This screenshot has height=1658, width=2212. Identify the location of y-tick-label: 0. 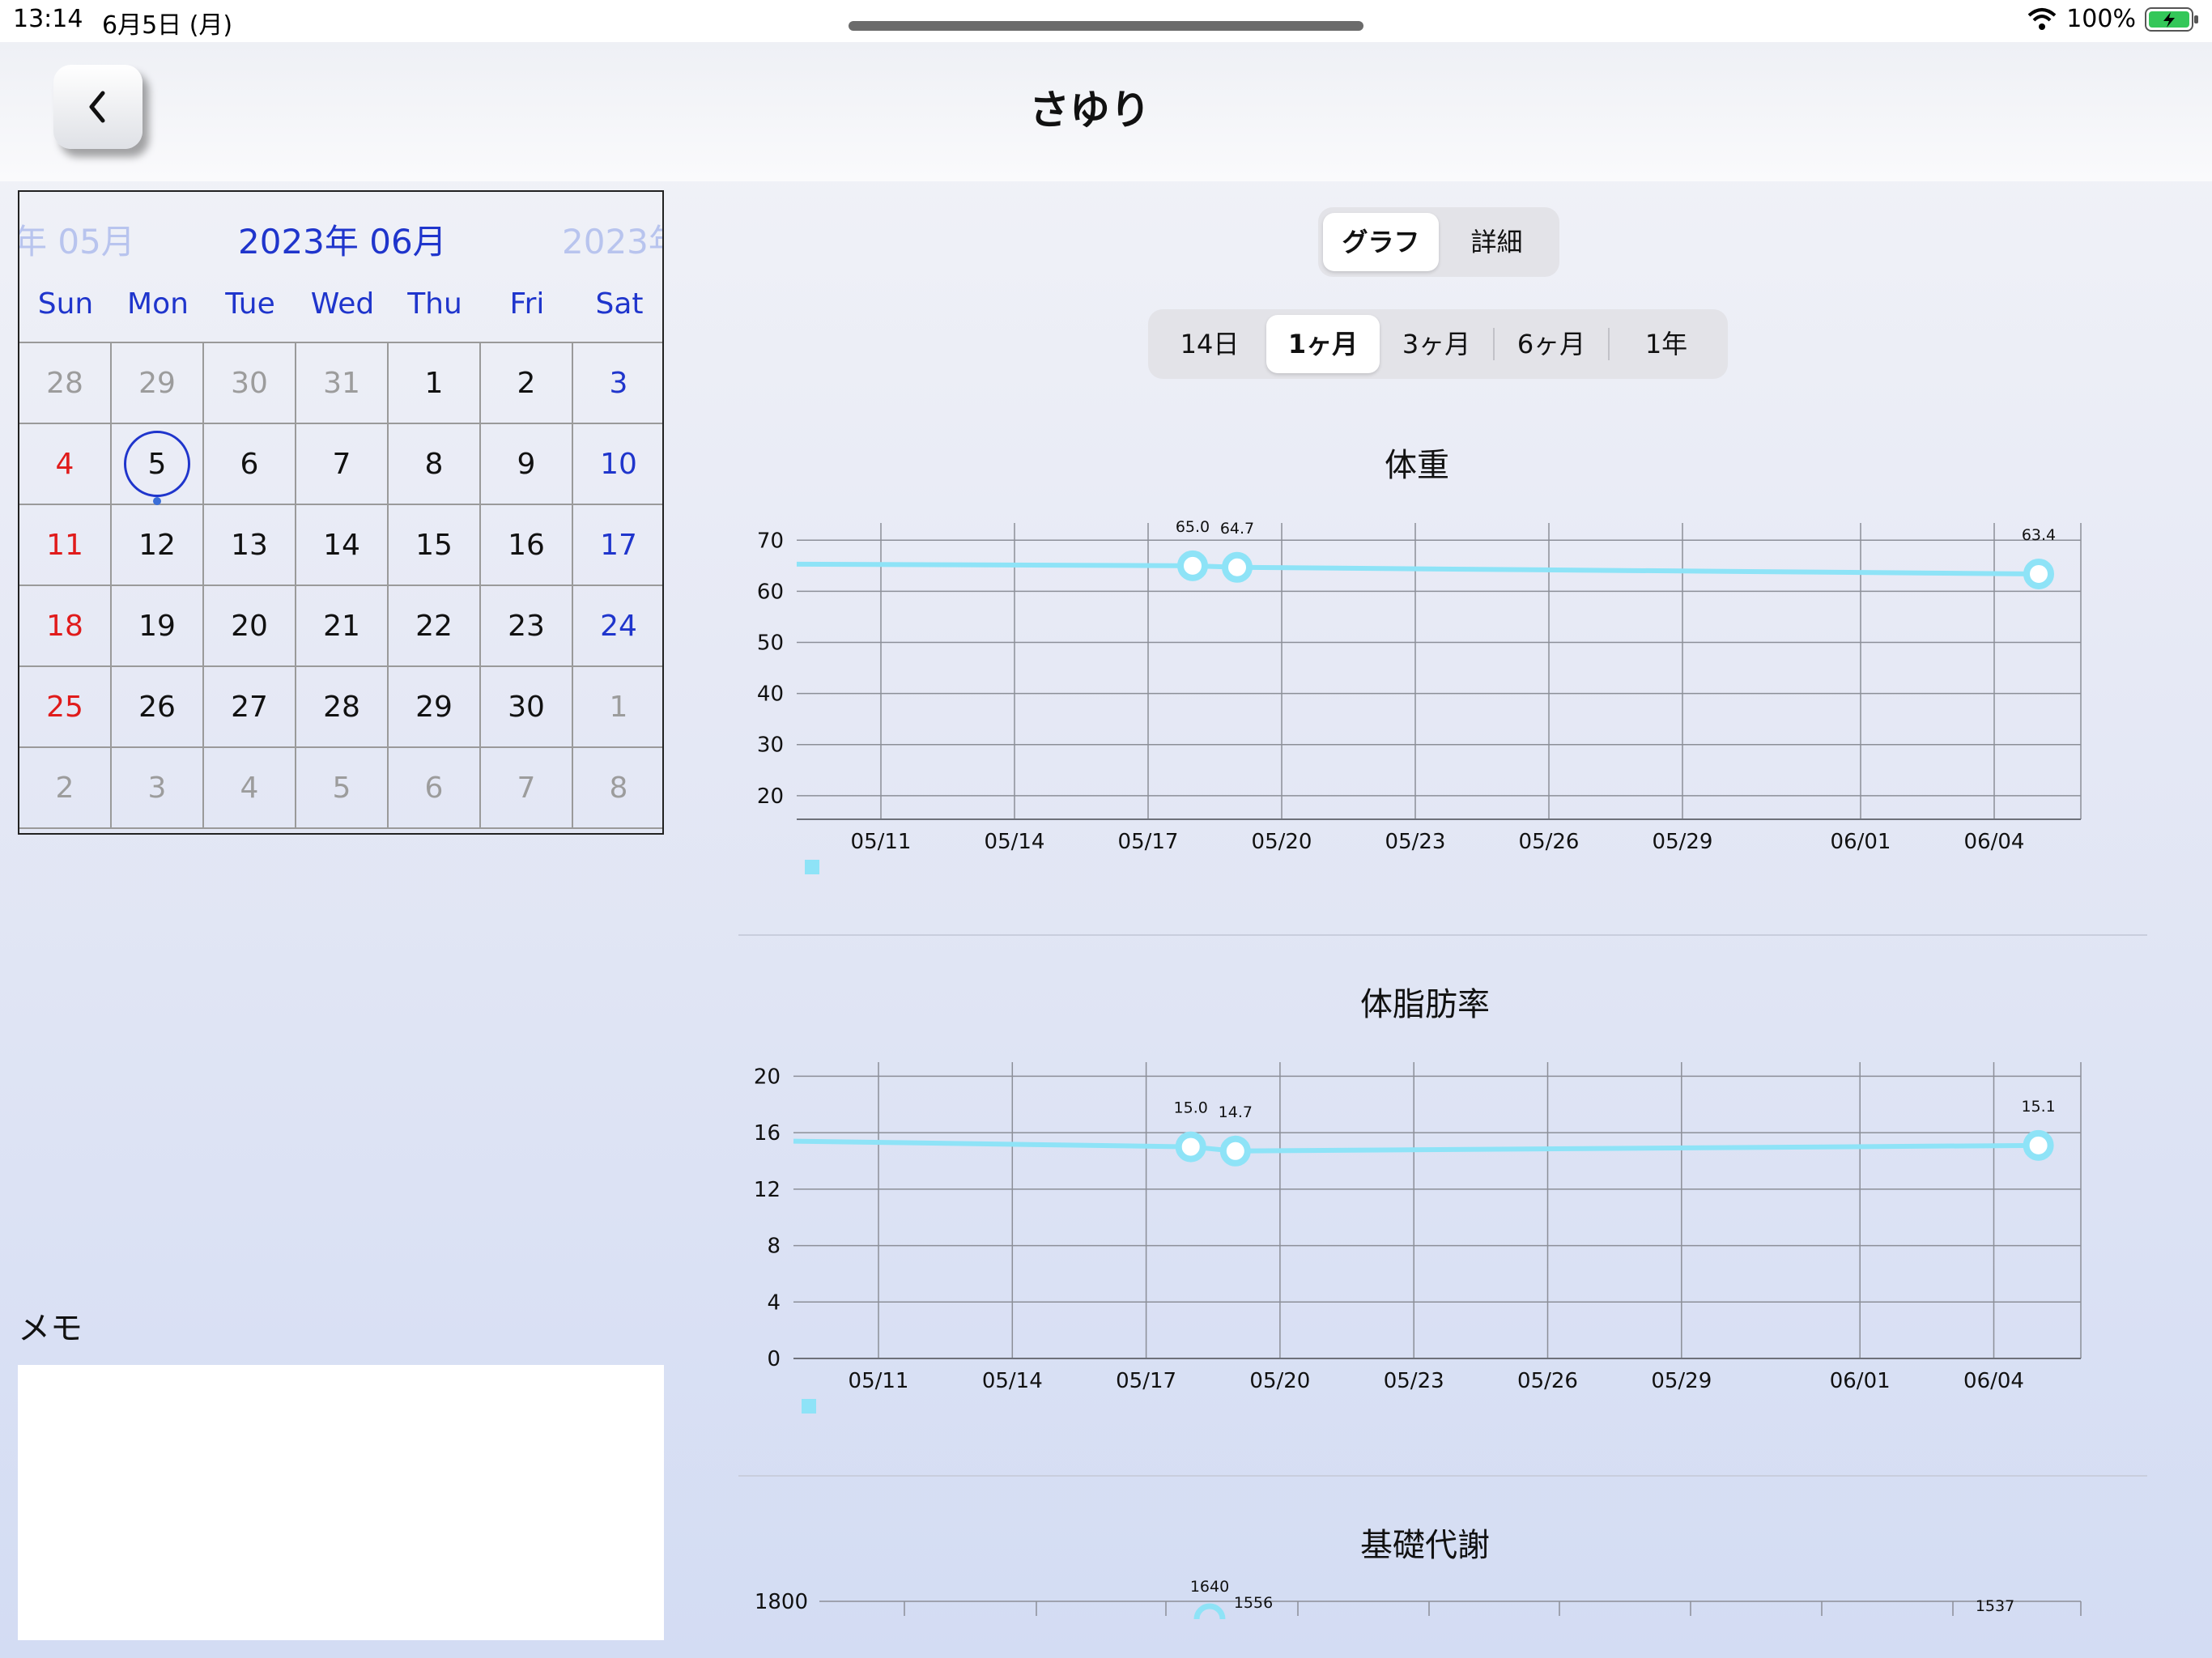
(774, 1359).